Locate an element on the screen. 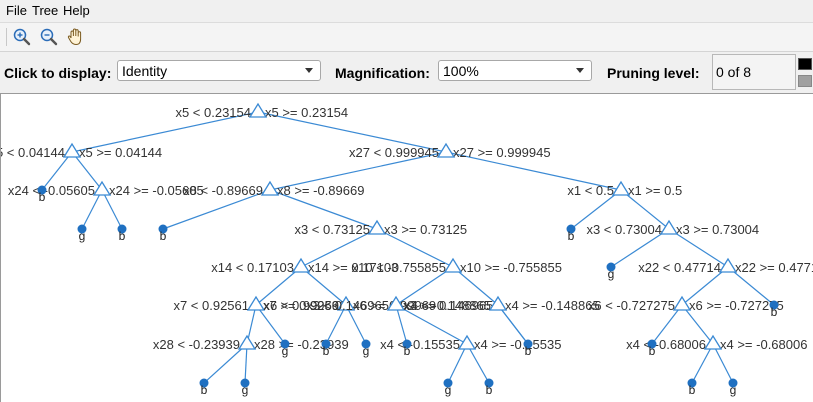  pan-hand-icon is located at coordinates (76, 37).